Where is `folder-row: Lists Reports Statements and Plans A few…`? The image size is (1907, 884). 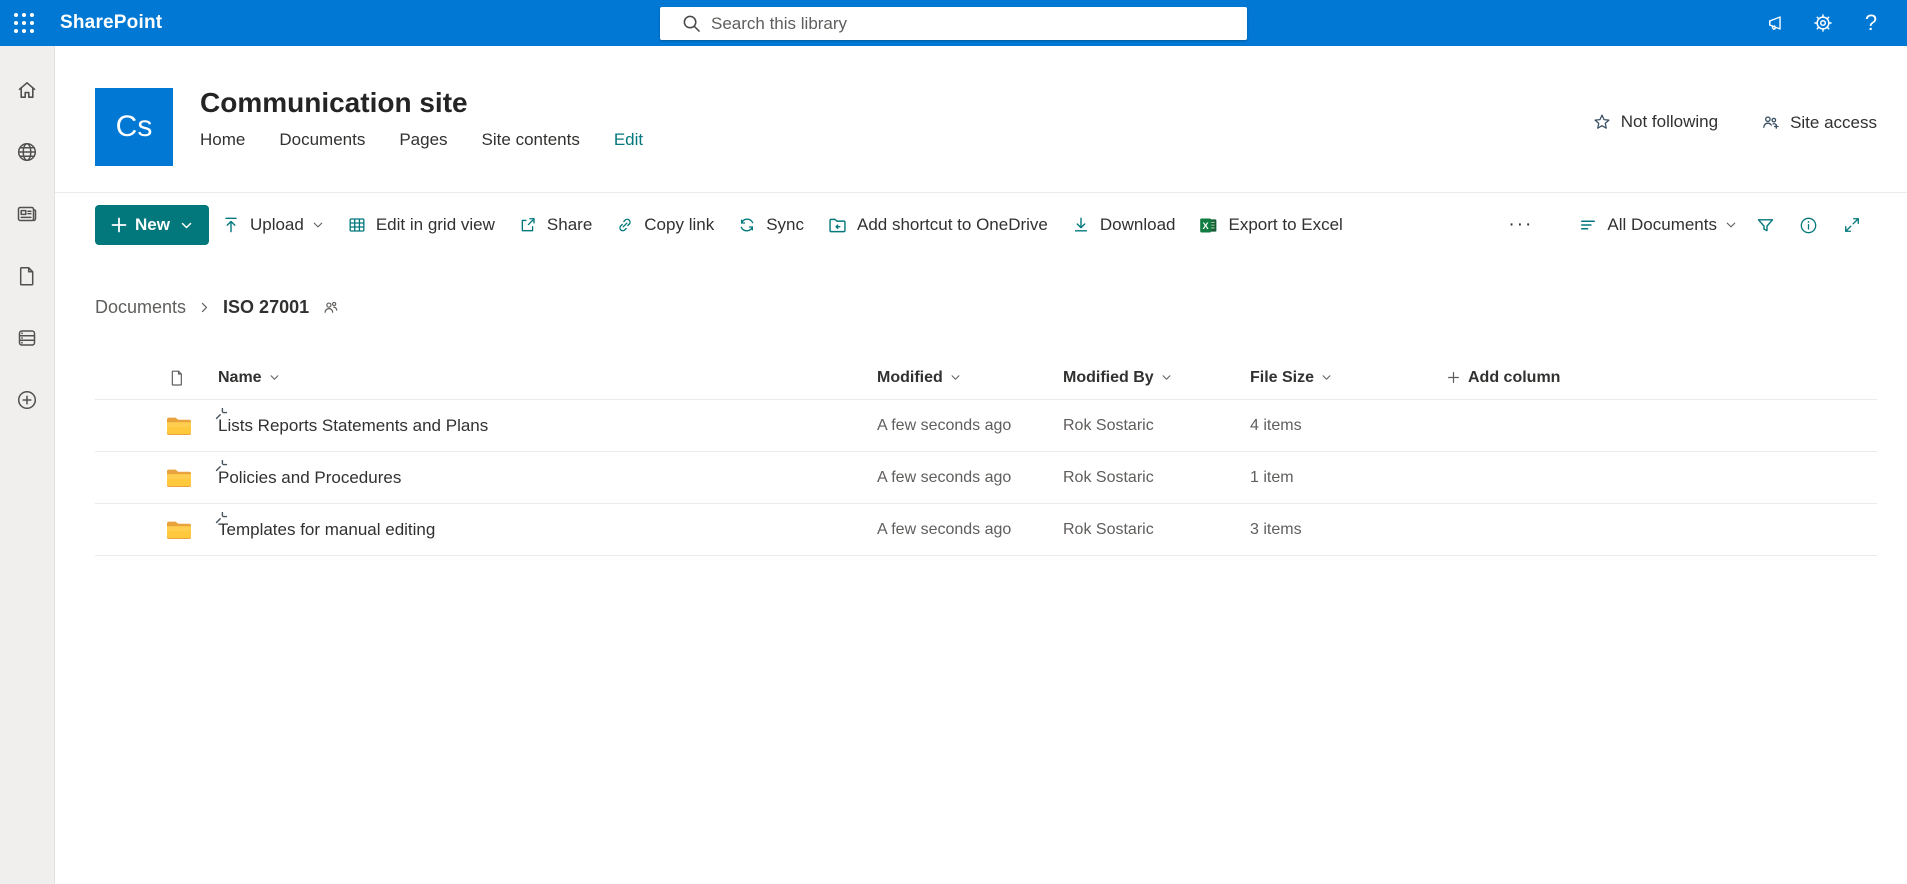 folder-row: Lists Reports Statements and Plans A few… is located at coordinates (986, 426).